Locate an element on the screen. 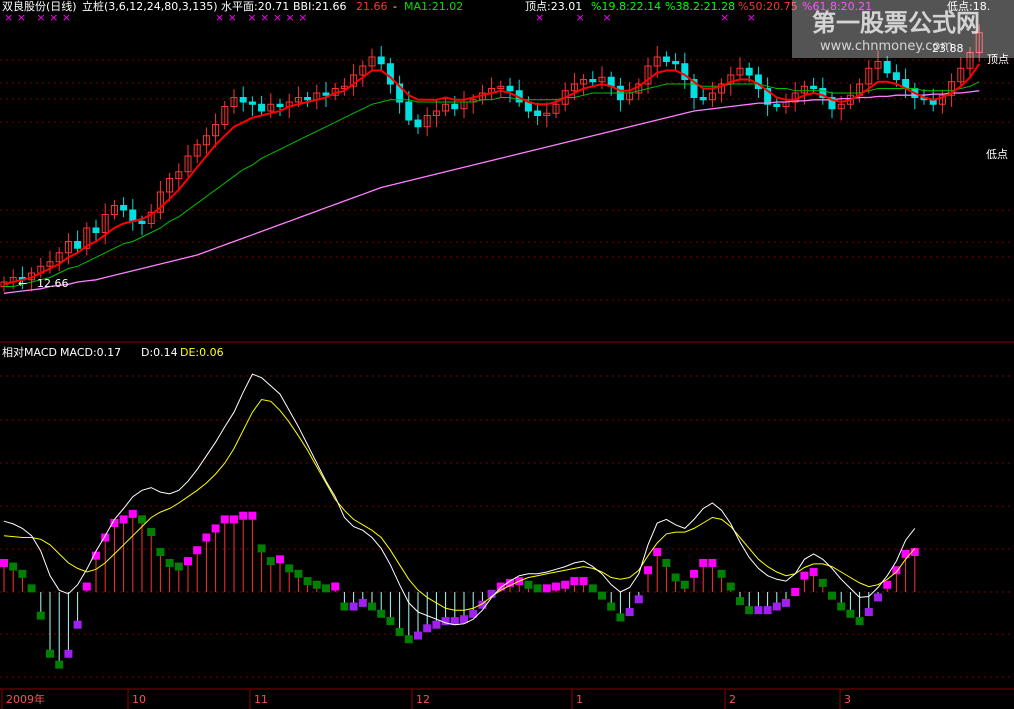  indicator-label: 立桩(3,6,12,24,80,3,135) is located at coordinates (150, 6).